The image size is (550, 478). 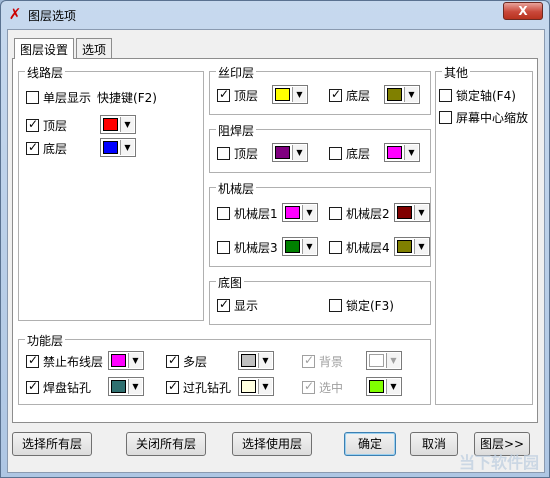 What do you see at coordinates (186, 361) in the screenshot?
I see `multi-layer-row: 多层` at bounding box center [186, 361].